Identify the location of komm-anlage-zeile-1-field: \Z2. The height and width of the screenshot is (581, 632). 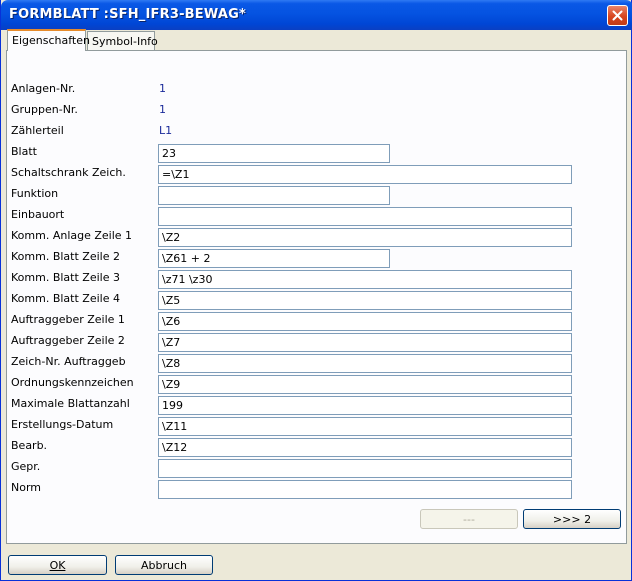
(365, 237).